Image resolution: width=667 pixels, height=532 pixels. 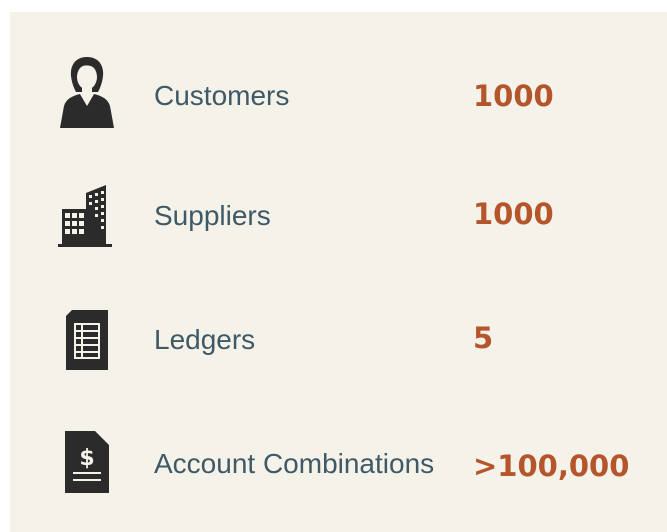 I want to click on metric-label: Customers, so click(x=222, y=95).